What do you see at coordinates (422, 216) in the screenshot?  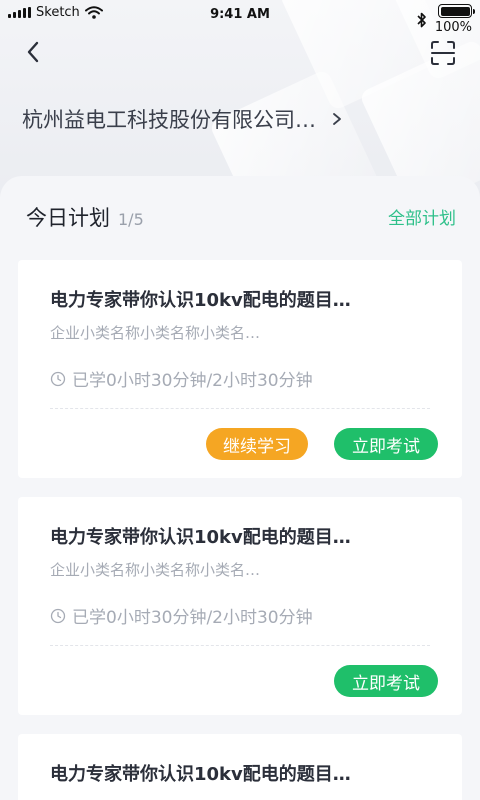 I see `all-plans-link: 全部计划` at bounding box center [422, 216].